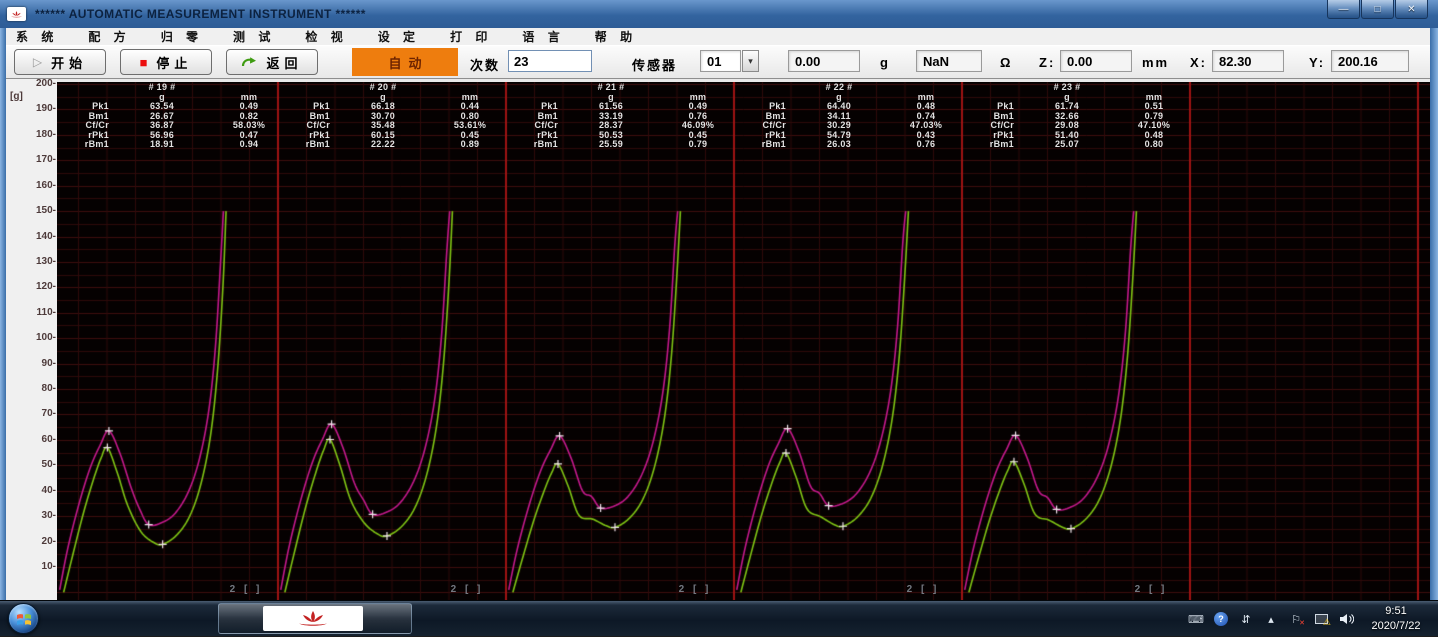 This screenshot has width=1438, height=637. I want to click on start-button-label: 开始, so click(69, 62).